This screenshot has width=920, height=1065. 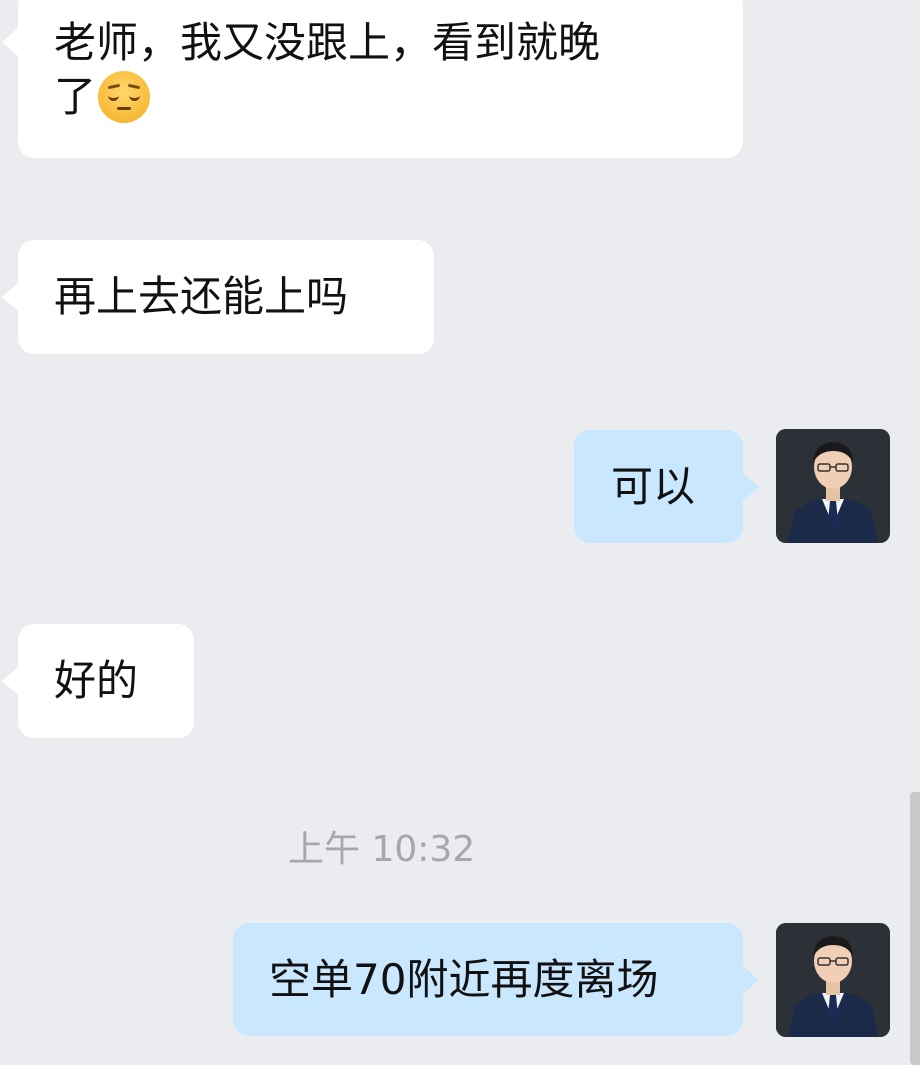 I want to click on timestamp: 上午 10:32, so click(x=382, y=849).